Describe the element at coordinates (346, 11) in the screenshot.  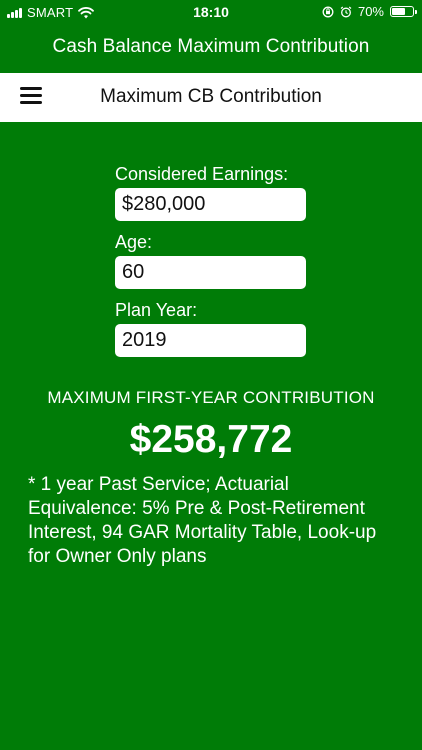
I see `alarm-clock-icon` at that location.